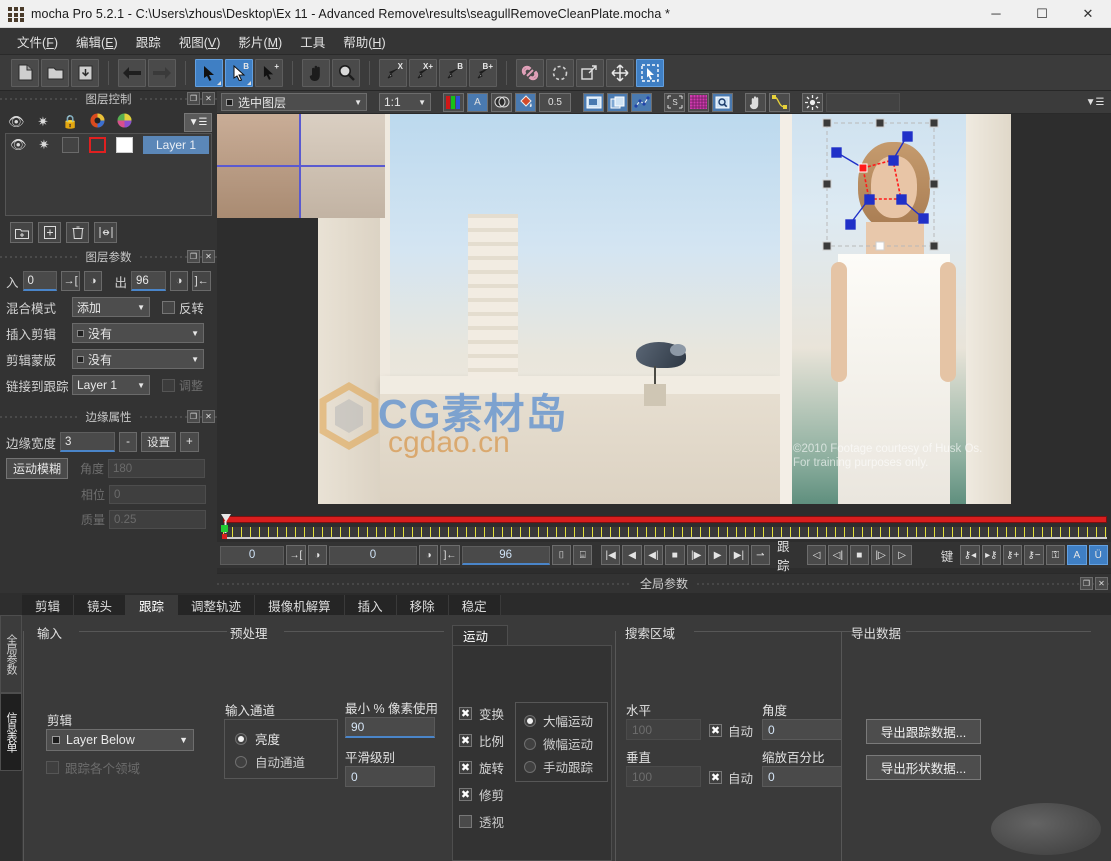 The width and height of the screenshot is (1111, 861). What do you see at coordinates (722, 102) in the screenshot?
I see `zoom-window-icon` at bounding box center [722, 102].